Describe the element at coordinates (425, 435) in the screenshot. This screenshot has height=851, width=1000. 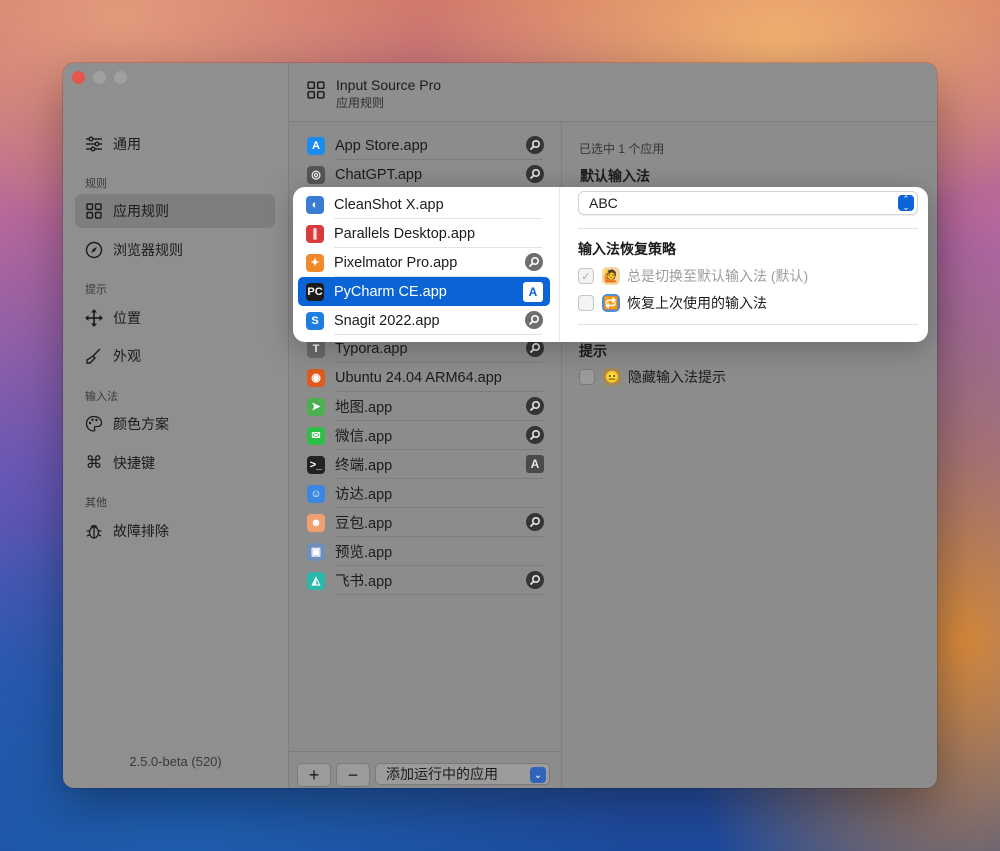
I see `list-item: ✉ 微信.app` at that location.